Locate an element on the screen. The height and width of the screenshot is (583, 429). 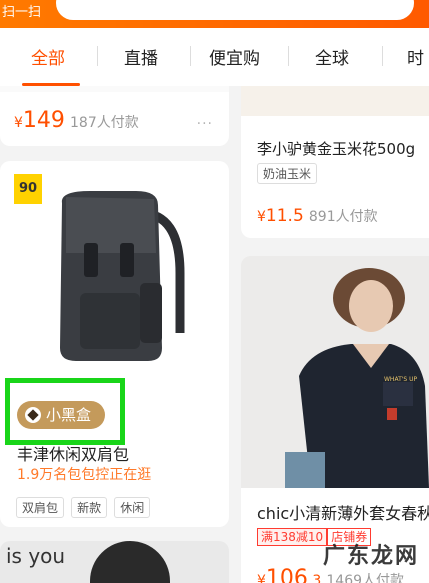
product-title: 李小驴黄金玉米花500g is located at coordinates (336, 149).